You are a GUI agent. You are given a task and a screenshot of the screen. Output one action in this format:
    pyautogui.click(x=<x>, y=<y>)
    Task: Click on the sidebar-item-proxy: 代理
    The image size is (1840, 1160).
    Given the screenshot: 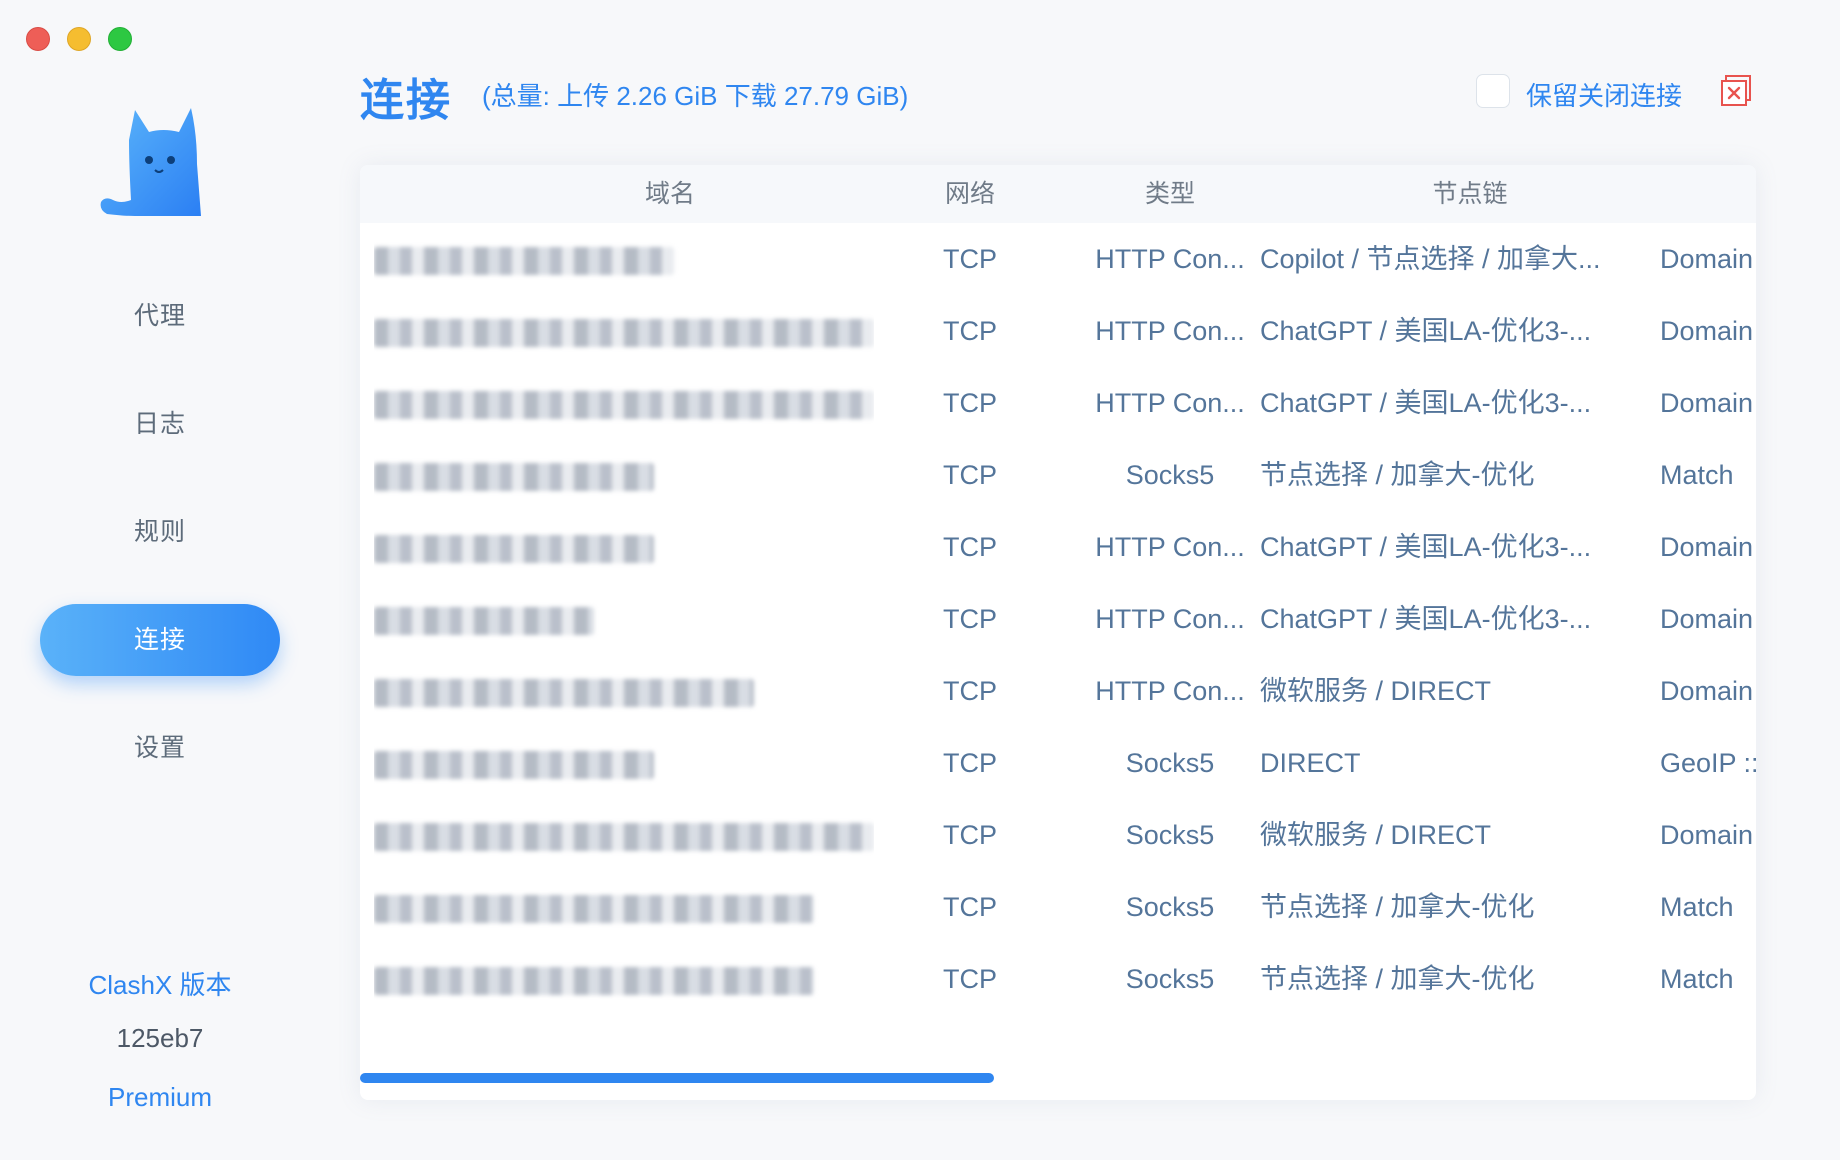 What is the action you would take?
    pyautogui.click(x=160, y=316)
    